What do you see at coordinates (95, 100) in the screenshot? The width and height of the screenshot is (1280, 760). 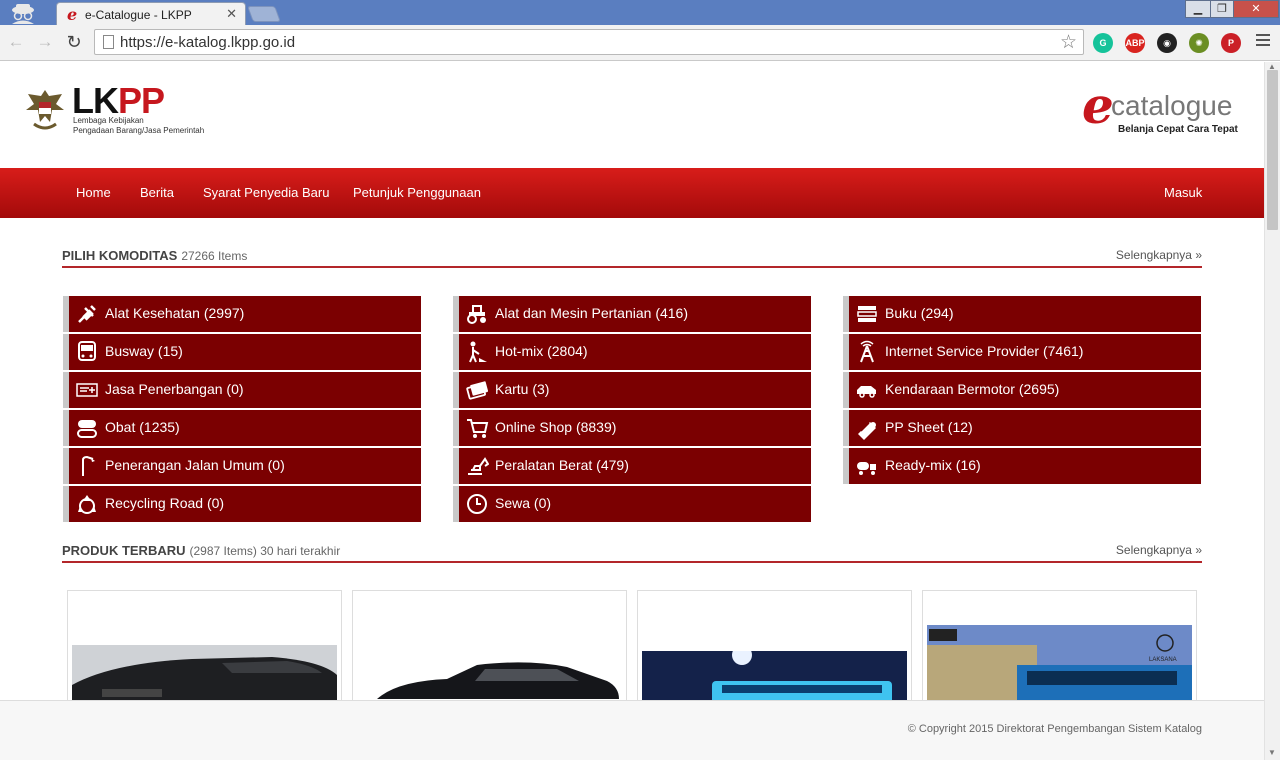 I see `logo-text-a: LK` at bounding box center [95, 100].